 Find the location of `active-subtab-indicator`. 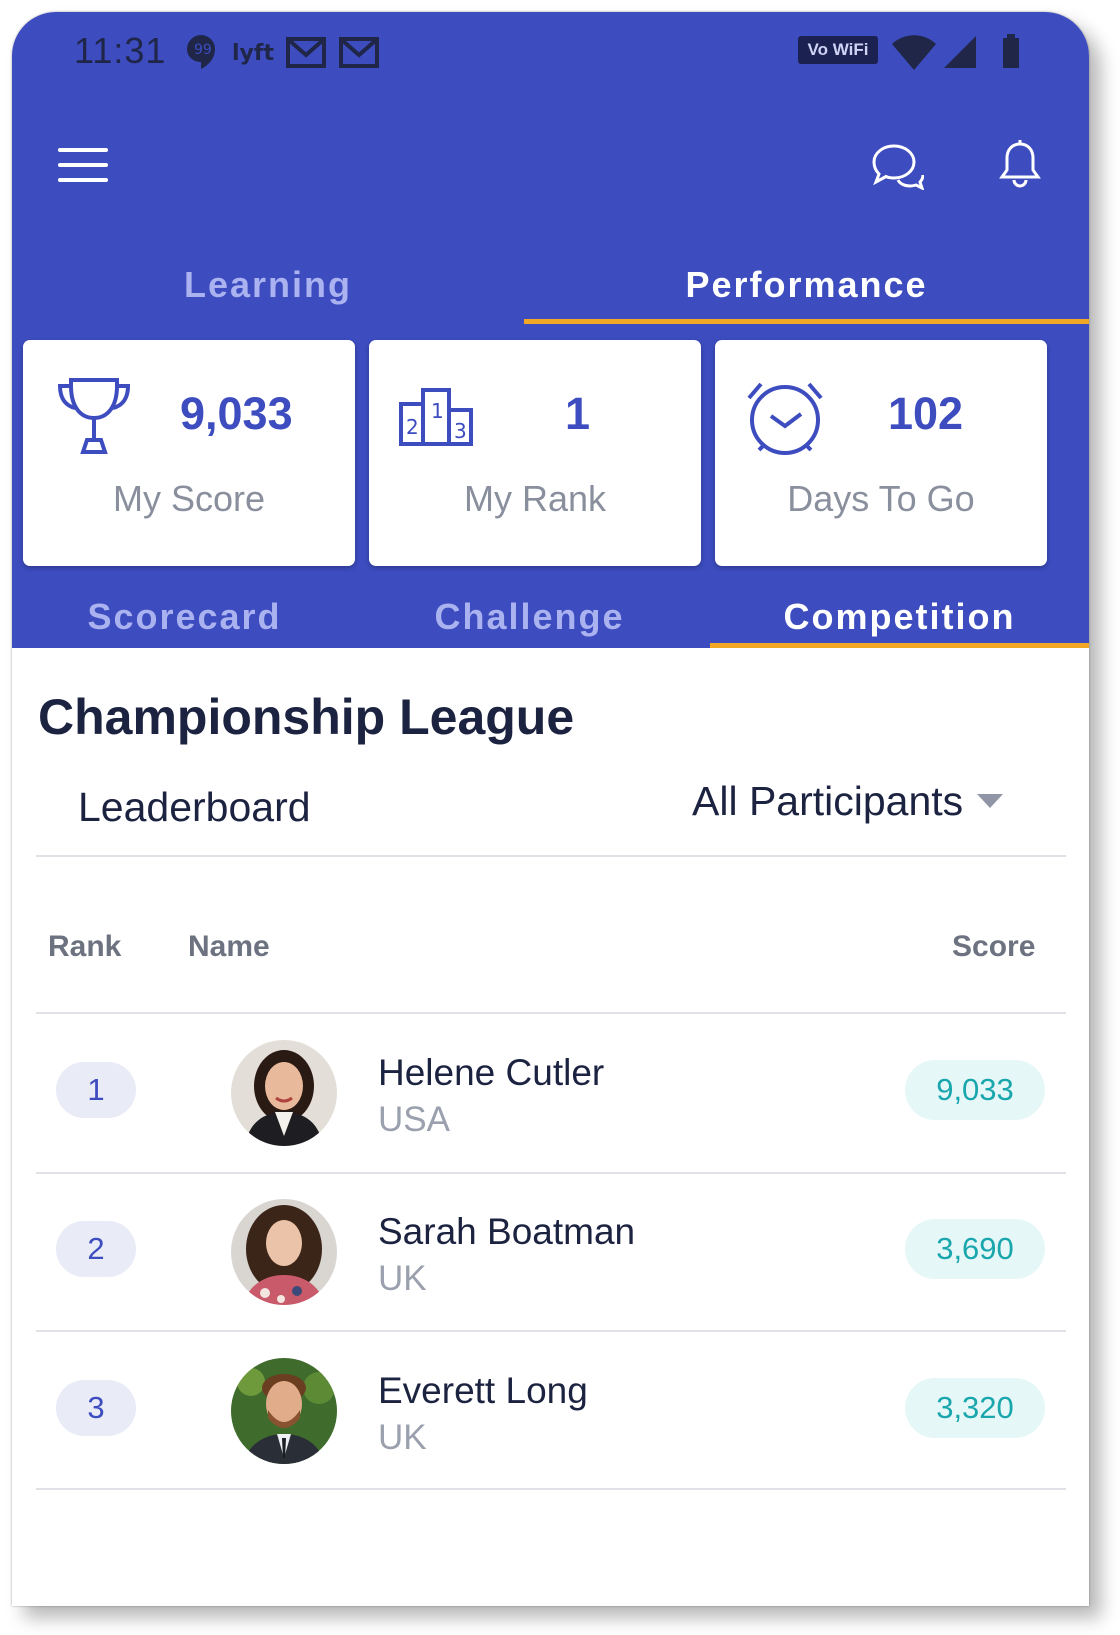

active-subtab-indicator is located at coordinates (899, 645).